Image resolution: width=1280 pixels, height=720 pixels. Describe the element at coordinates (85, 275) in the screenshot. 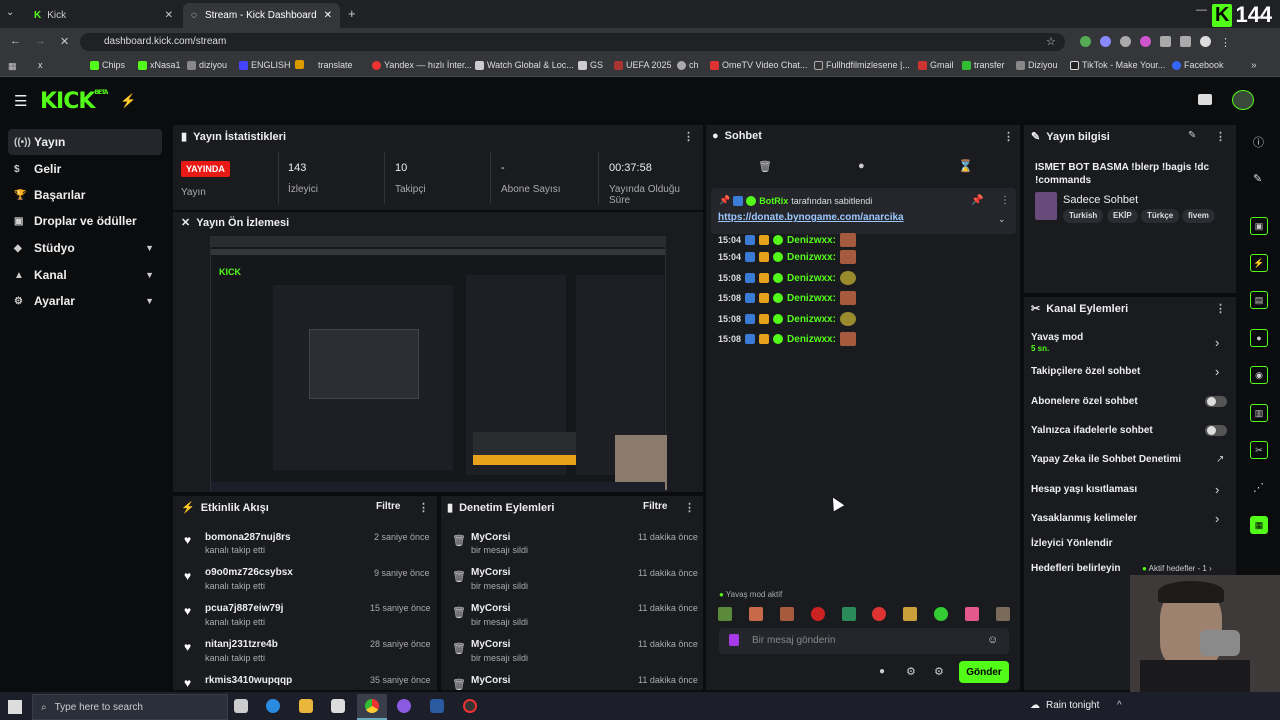

I see `sidebar-item-kanal: ▲ Kanal ▼` at that location.